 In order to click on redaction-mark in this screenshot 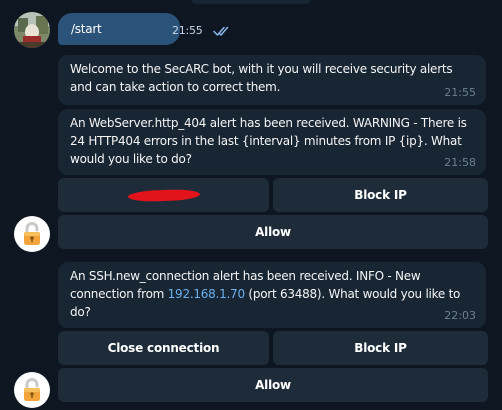, I will do `click(163, 195)`.